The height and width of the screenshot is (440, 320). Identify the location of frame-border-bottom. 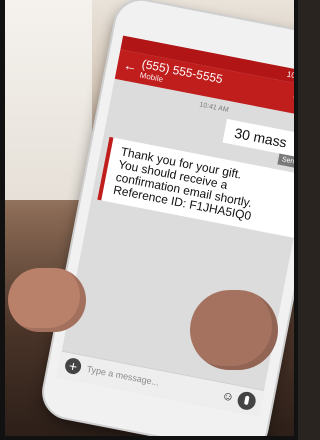
(149, 438).